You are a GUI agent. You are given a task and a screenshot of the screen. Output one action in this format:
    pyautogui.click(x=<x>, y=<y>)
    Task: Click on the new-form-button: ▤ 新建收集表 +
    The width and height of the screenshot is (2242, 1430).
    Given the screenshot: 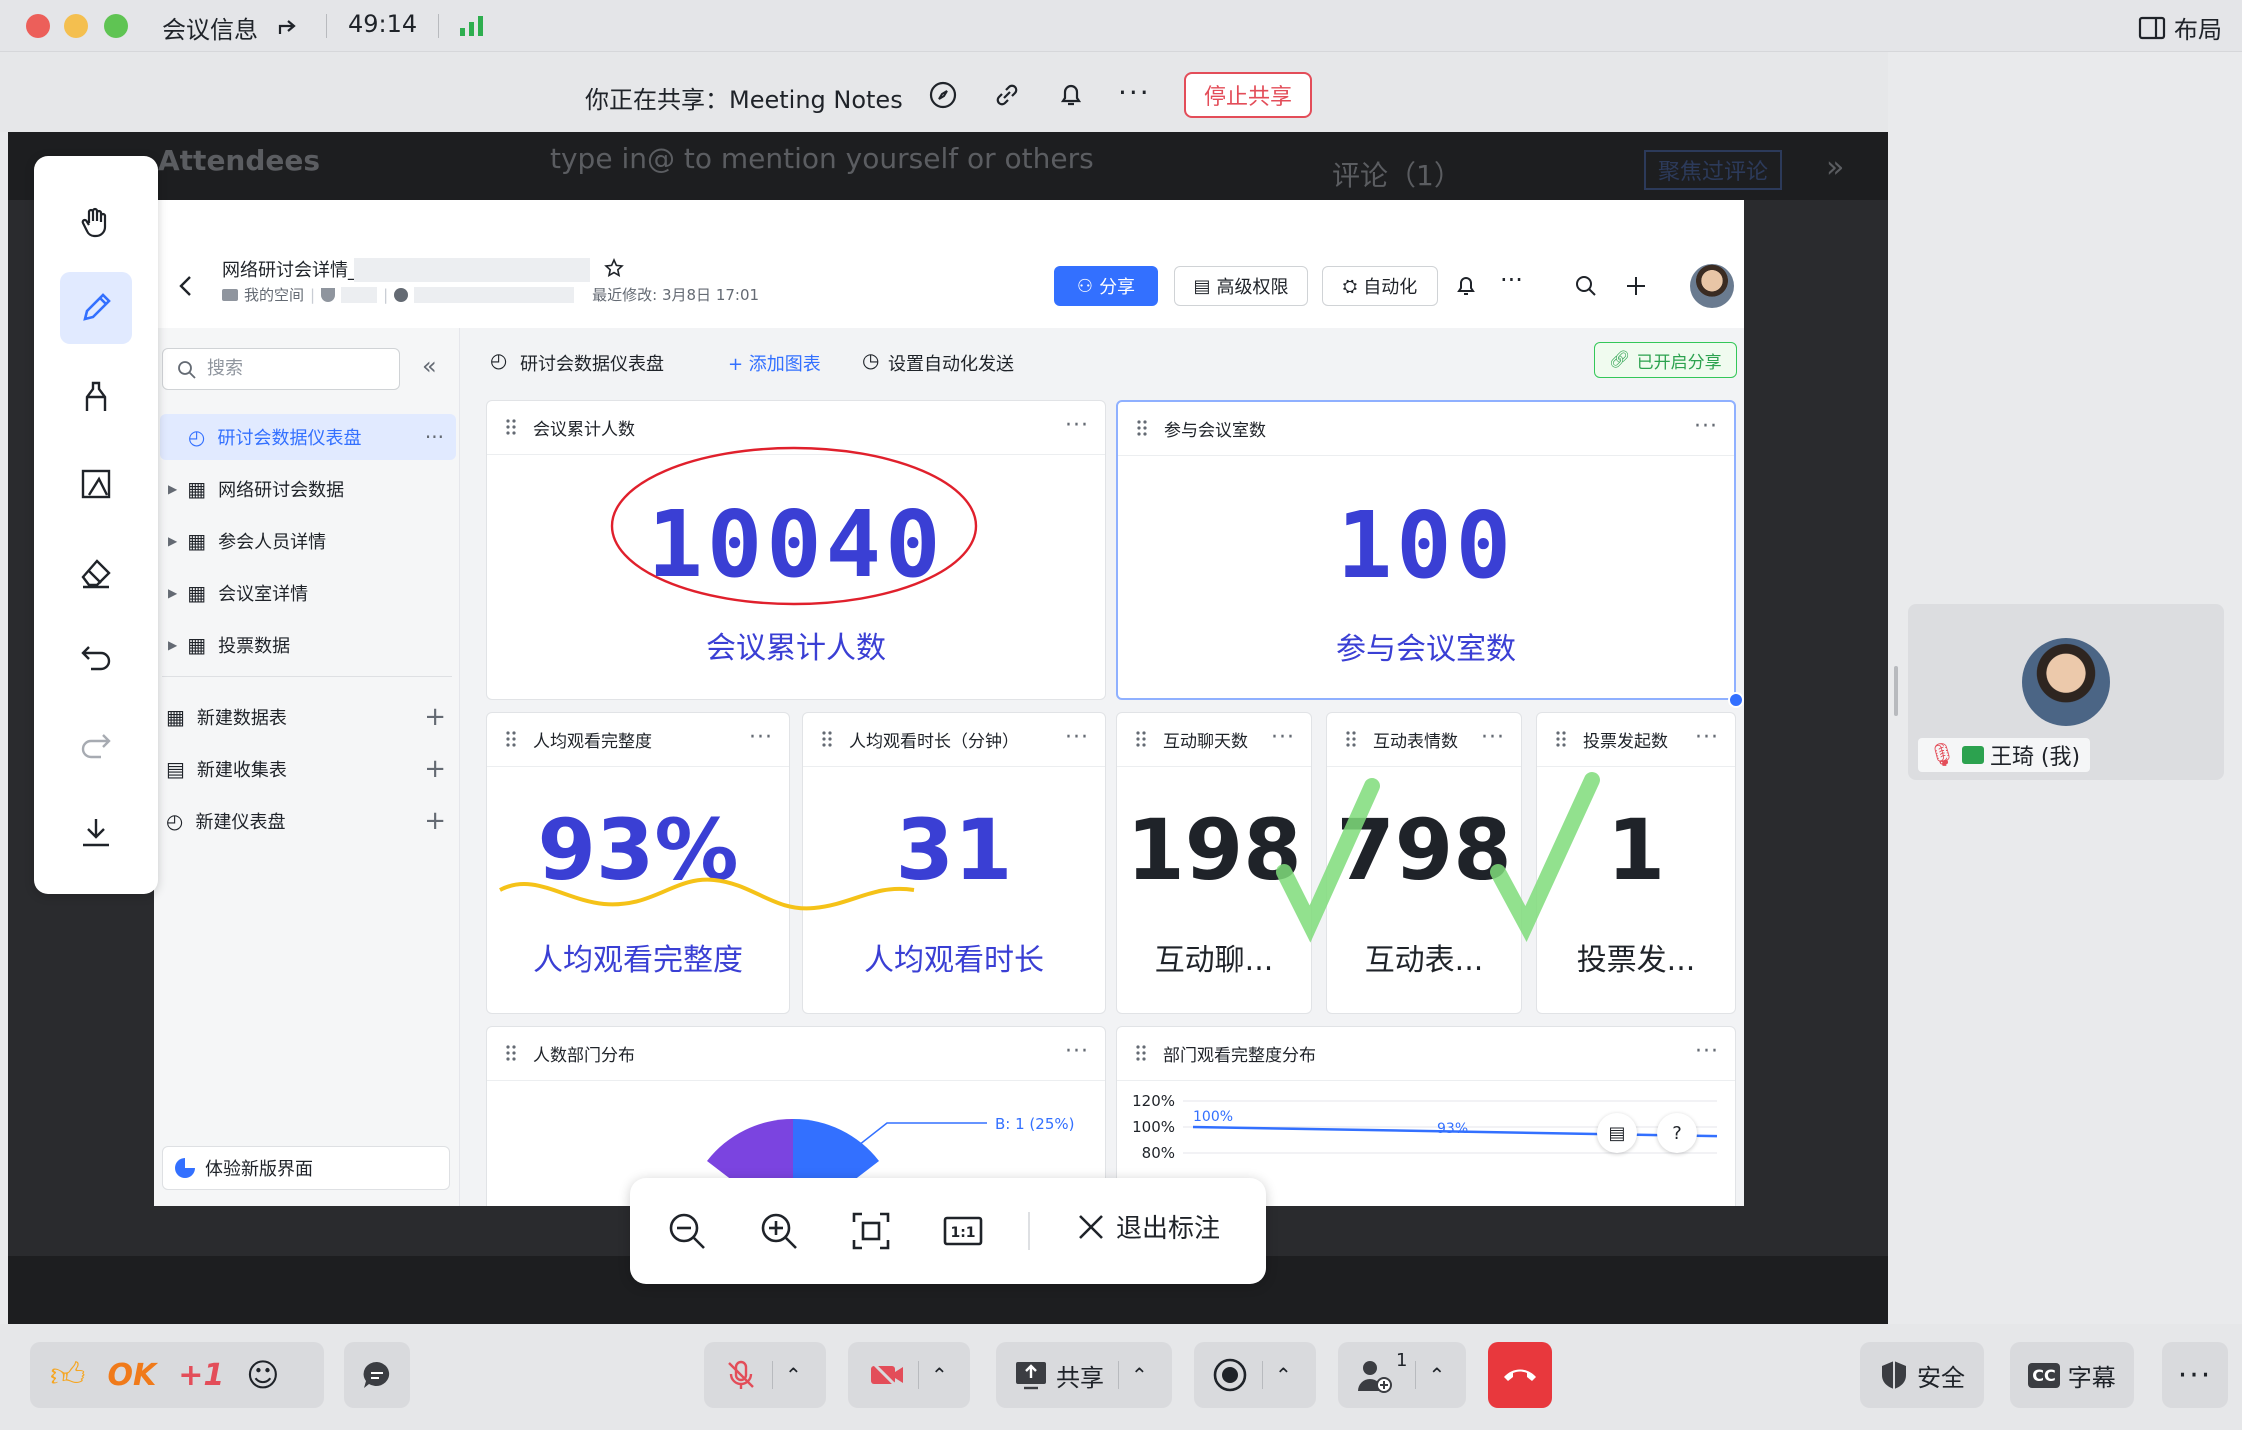 What is the action you would take?
    pyautogui.click(x=307, y=769)
    